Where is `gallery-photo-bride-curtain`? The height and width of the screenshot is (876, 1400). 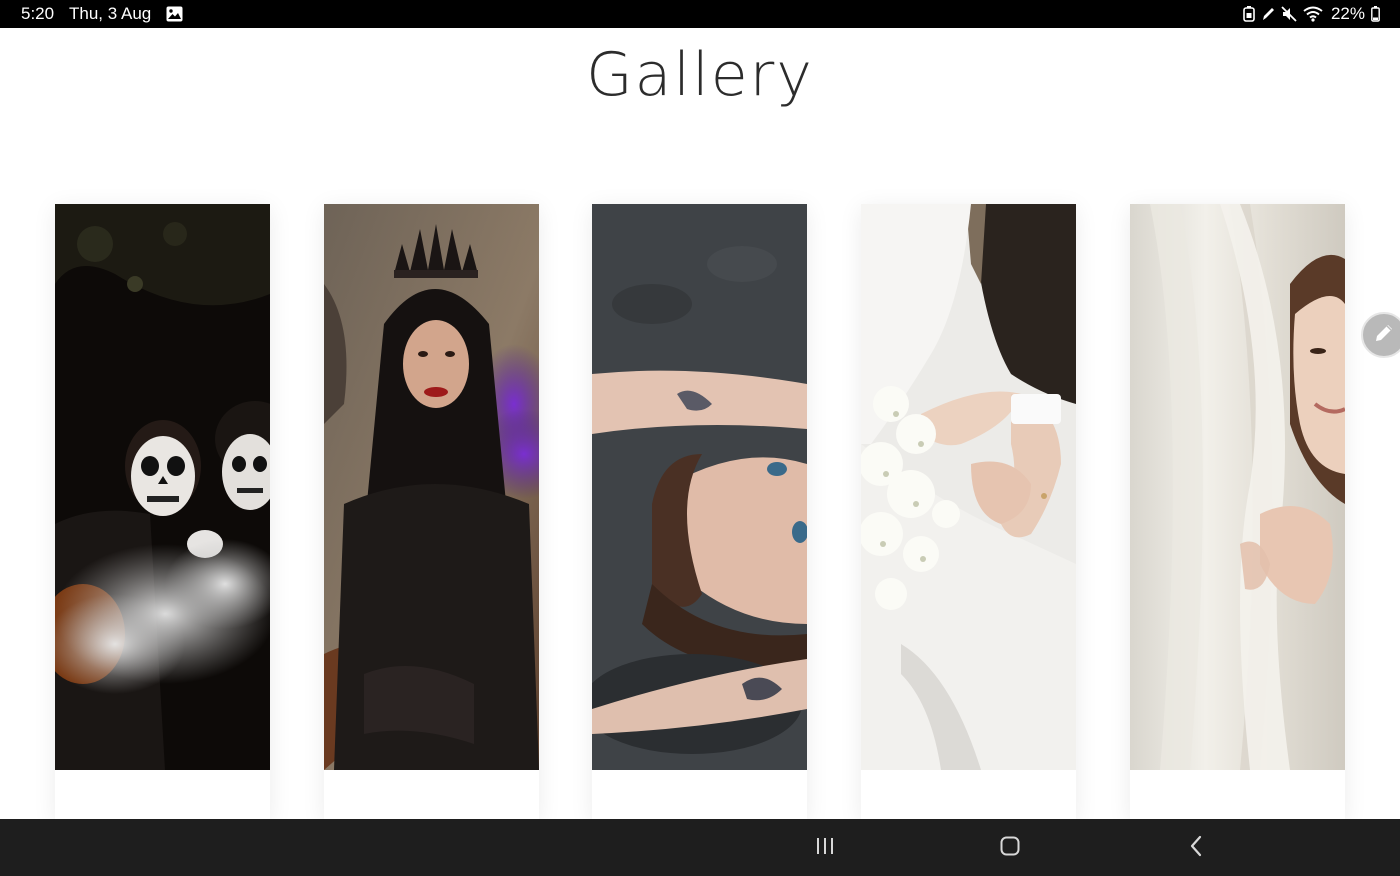
gallery-photo-bride-curtain is located at coordinates (1237, 487).